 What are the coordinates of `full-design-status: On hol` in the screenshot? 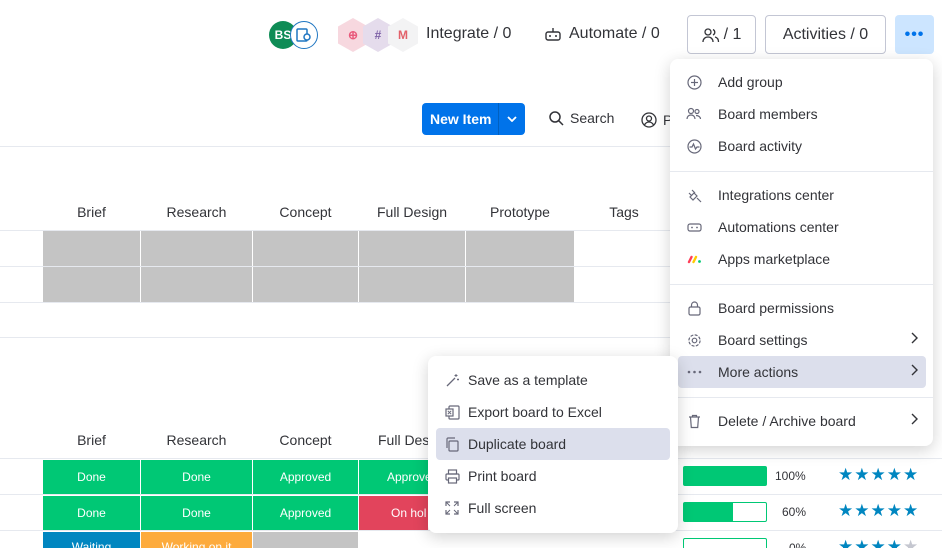 It's located at (393, 513).